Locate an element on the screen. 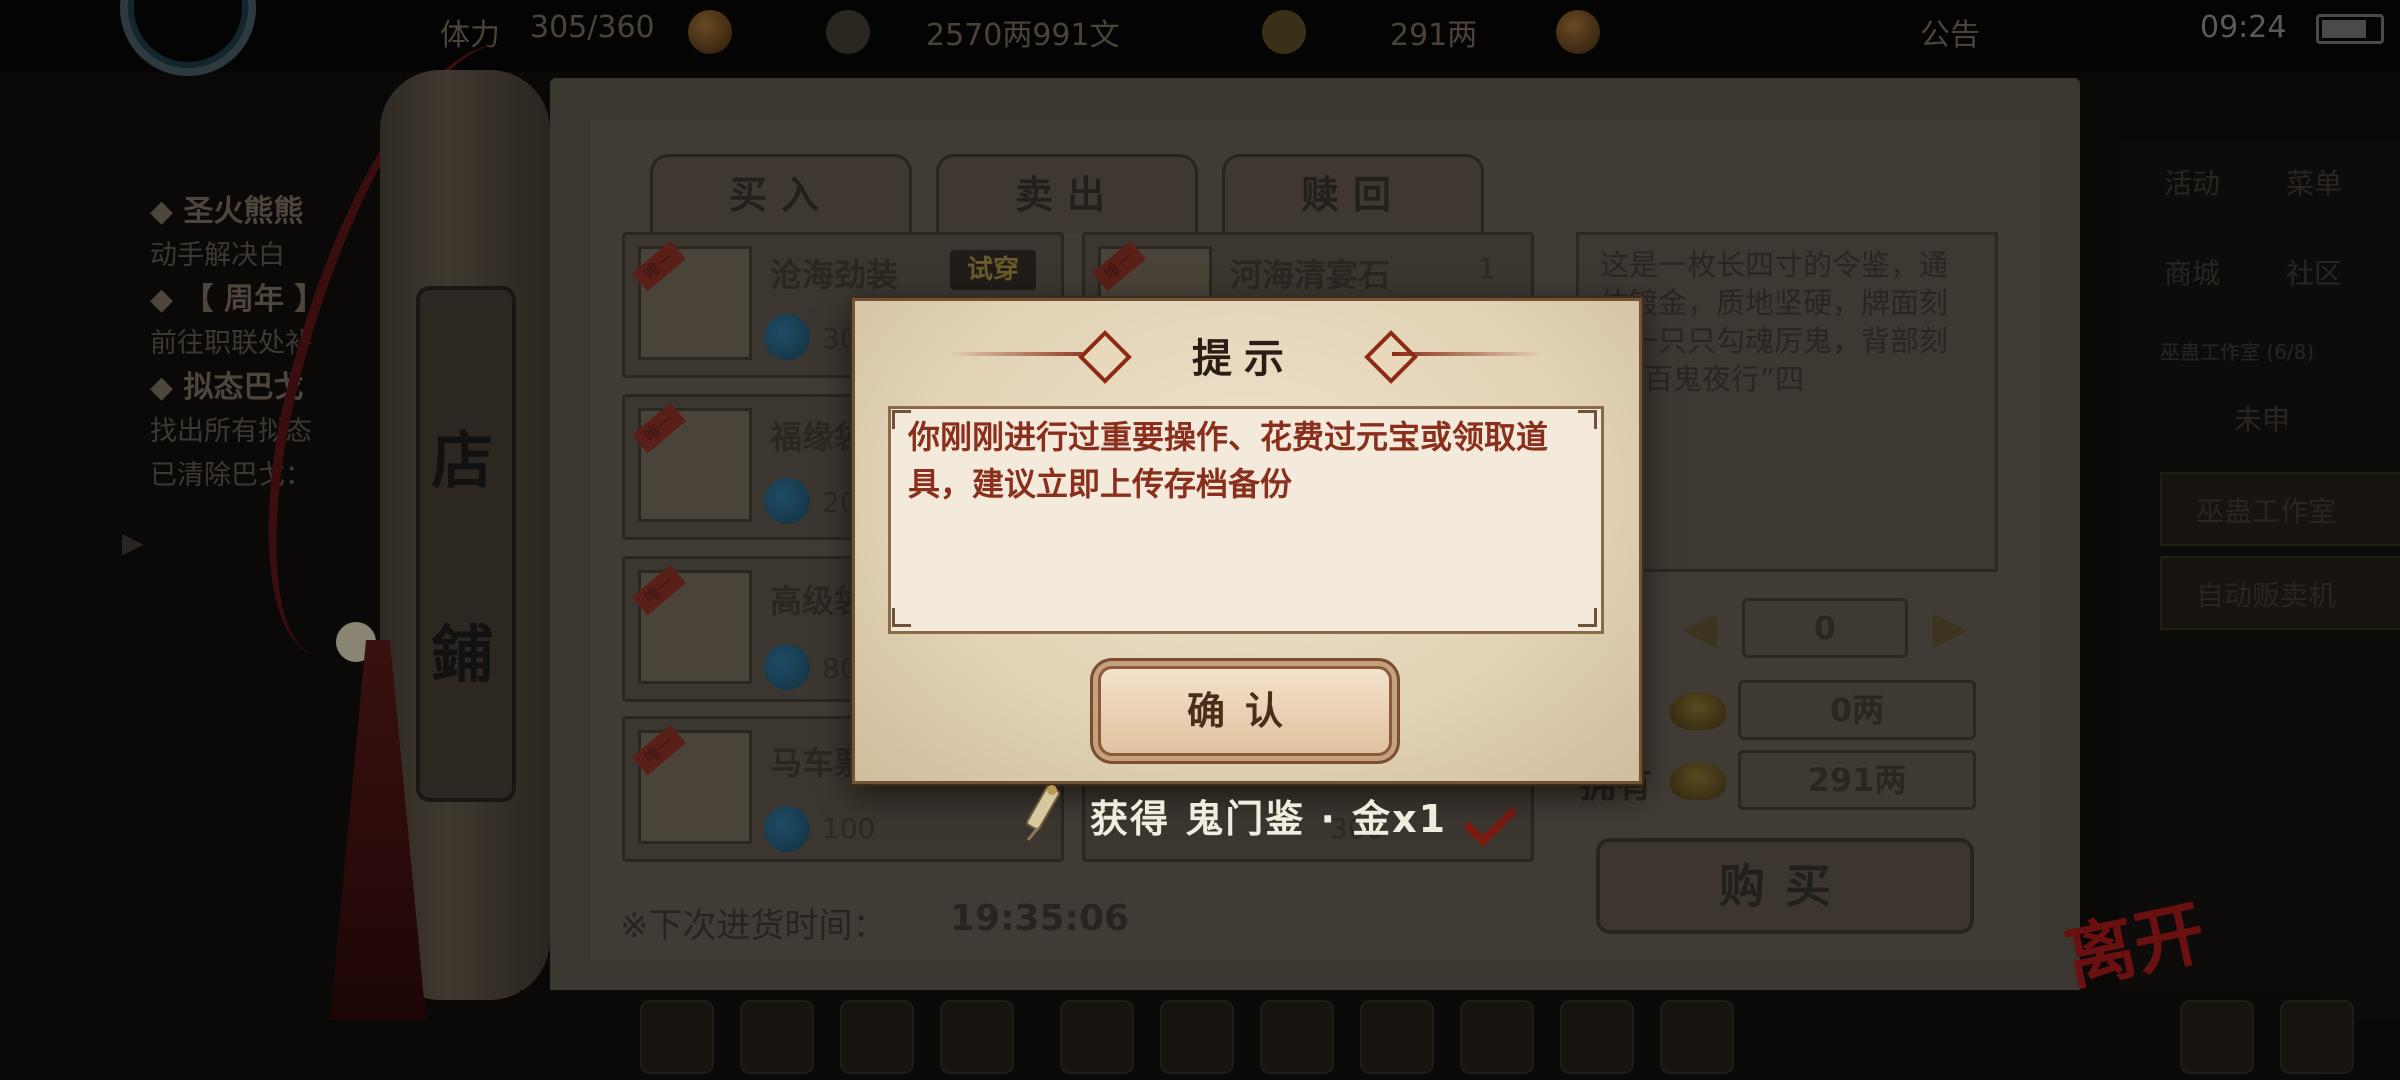 This screenshot has height=1080, width=2400. money-value: 2570两991文 is located at coordinates (1023, 35).